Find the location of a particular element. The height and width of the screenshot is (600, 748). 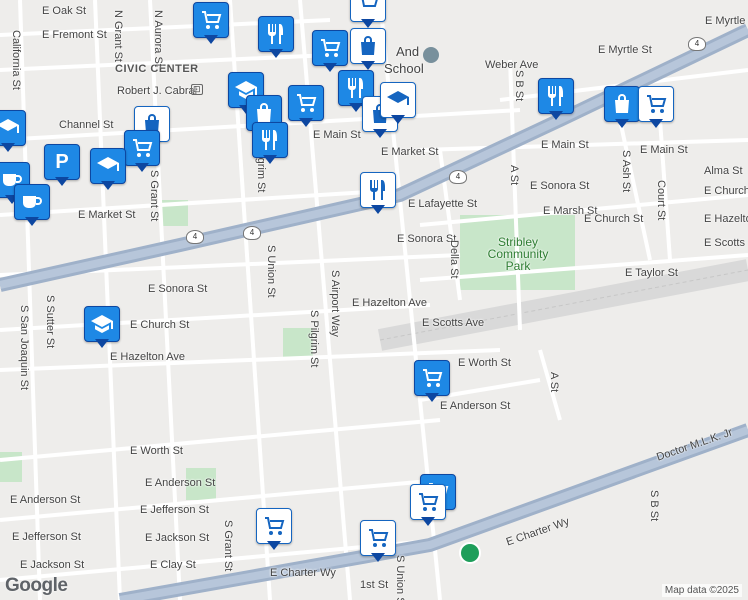

coffee-icon is located at coordinates (32, 206).